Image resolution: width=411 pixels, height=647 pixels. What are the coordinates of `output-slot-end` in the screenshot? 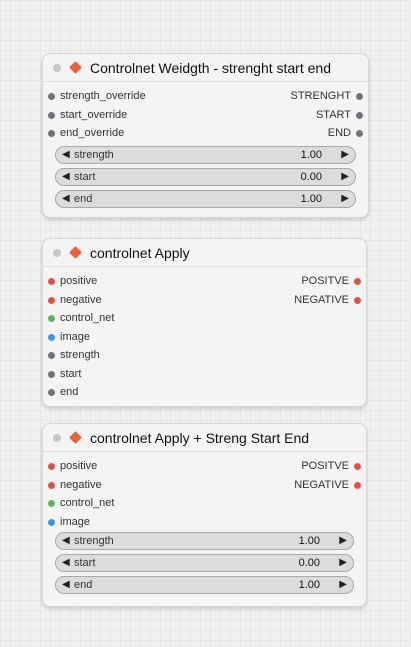 It's located at (359, 133).